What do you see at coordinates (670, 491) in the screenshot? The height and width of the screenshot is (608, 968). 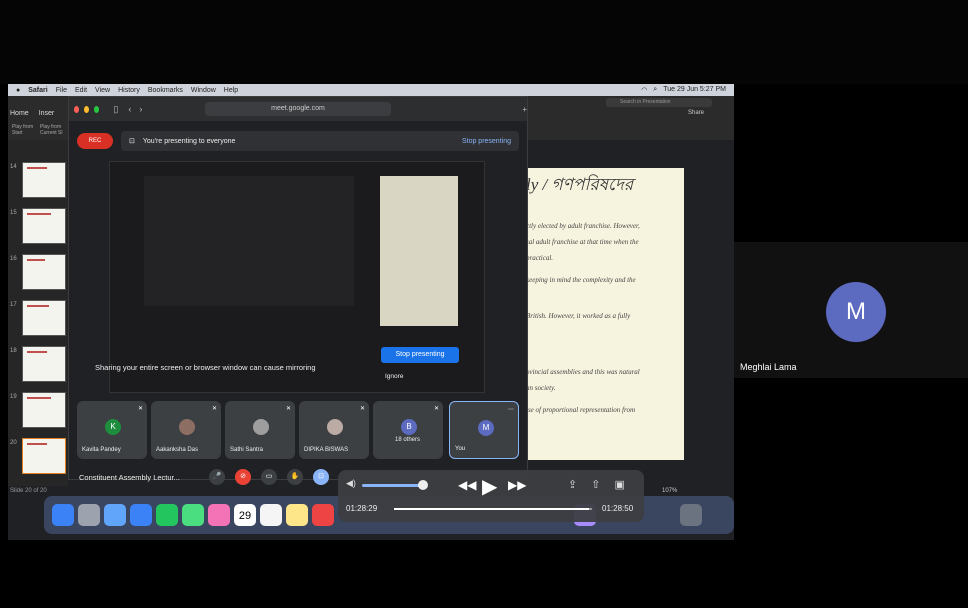 I see `zoom-level: 107%` at bounding box center [670, 491].